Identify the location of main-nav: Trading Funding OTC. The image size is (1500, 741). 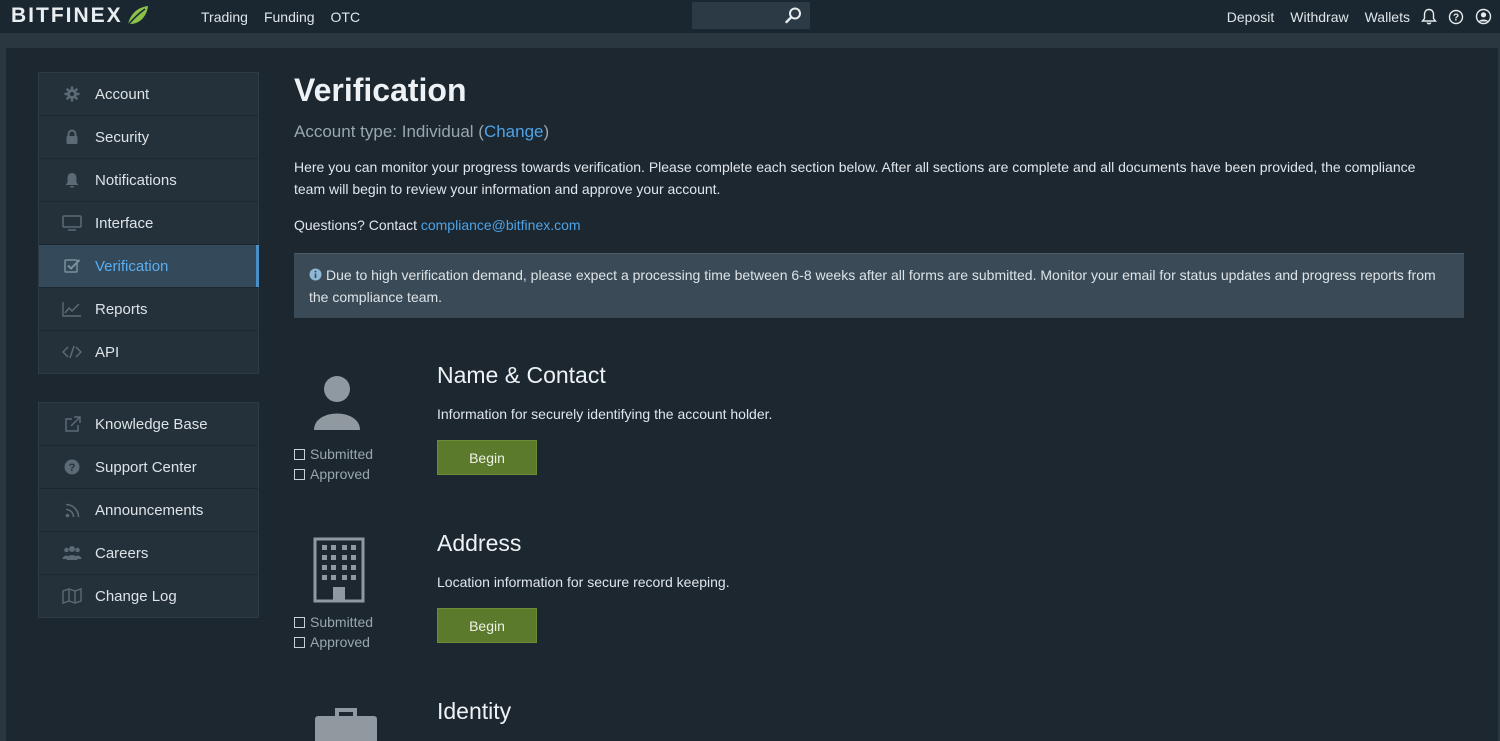
(288, 16).